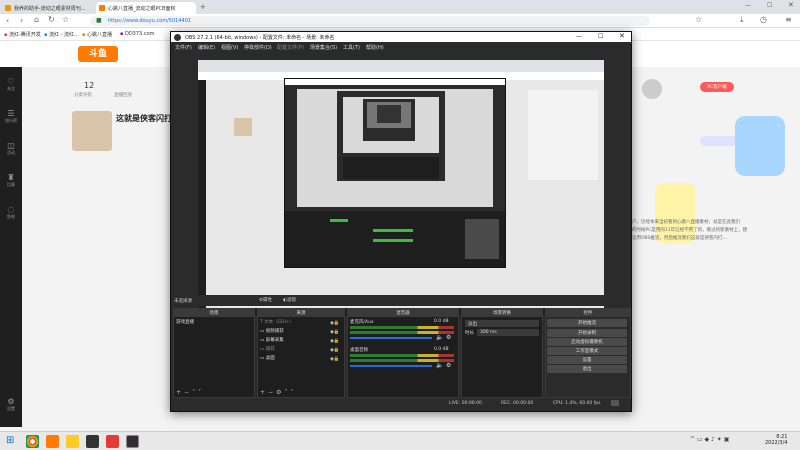 This screenshot has width=800, height=450. I want to click on dock-title: 混音器, so click(403, 313).